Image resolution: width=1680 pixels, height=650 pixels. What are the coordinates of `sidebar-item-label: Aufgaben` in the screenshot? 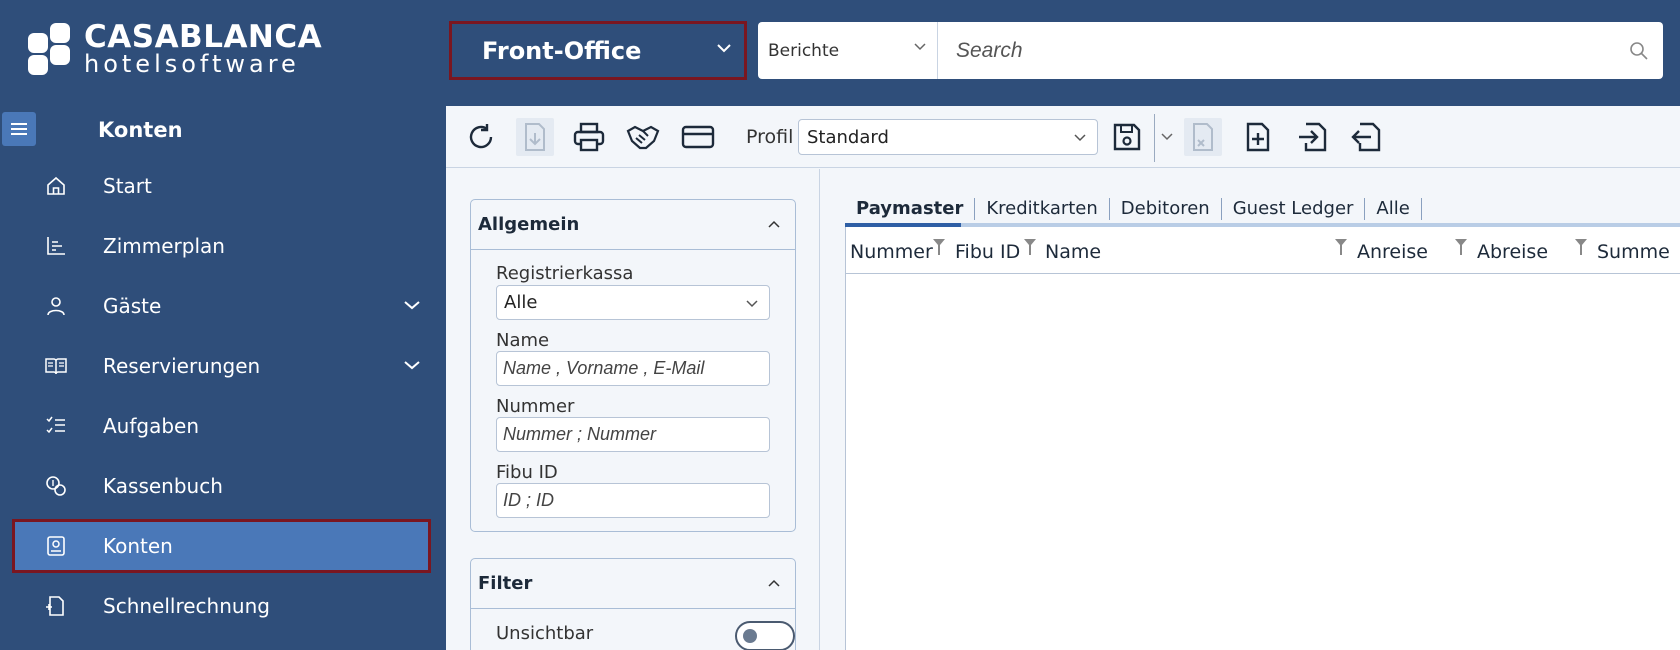 It's located at (151, 426).